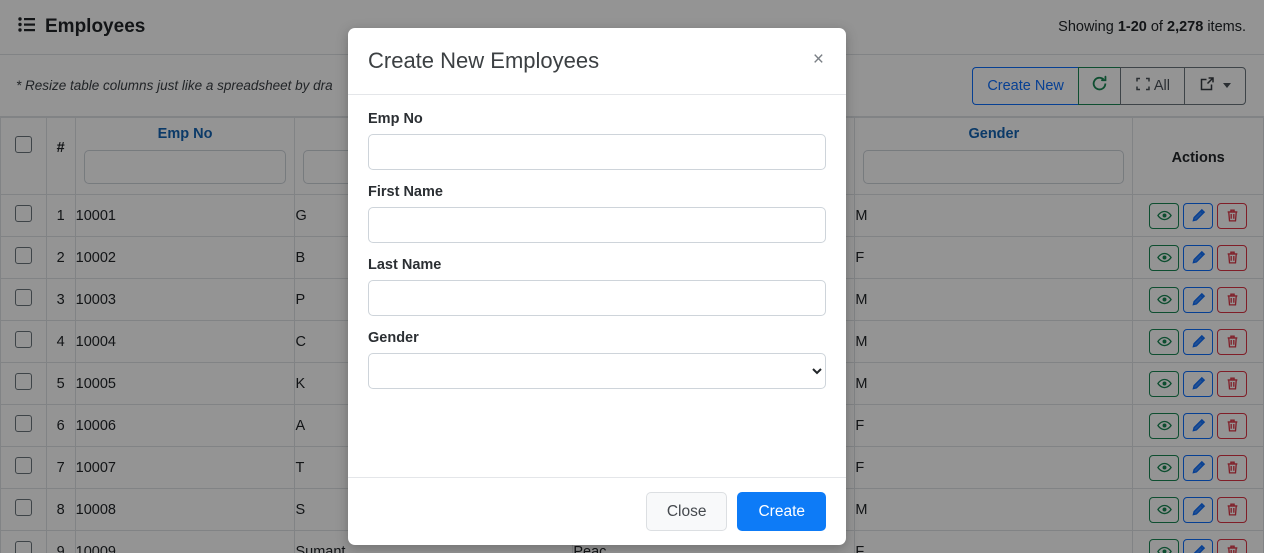 Image resolution: width=1264 pixels, height=553 pixels. Describe the element at coordinates (686, 511) in the screenshot. I see `close-button: Close` at that location.